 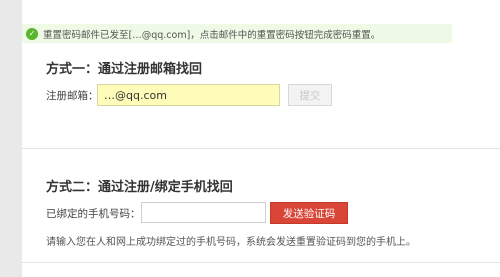 What do you see at coordinates (309, 213) in the screenshot?
I see `send-code-button: 发送验证码` at bounding box center [309, 213].